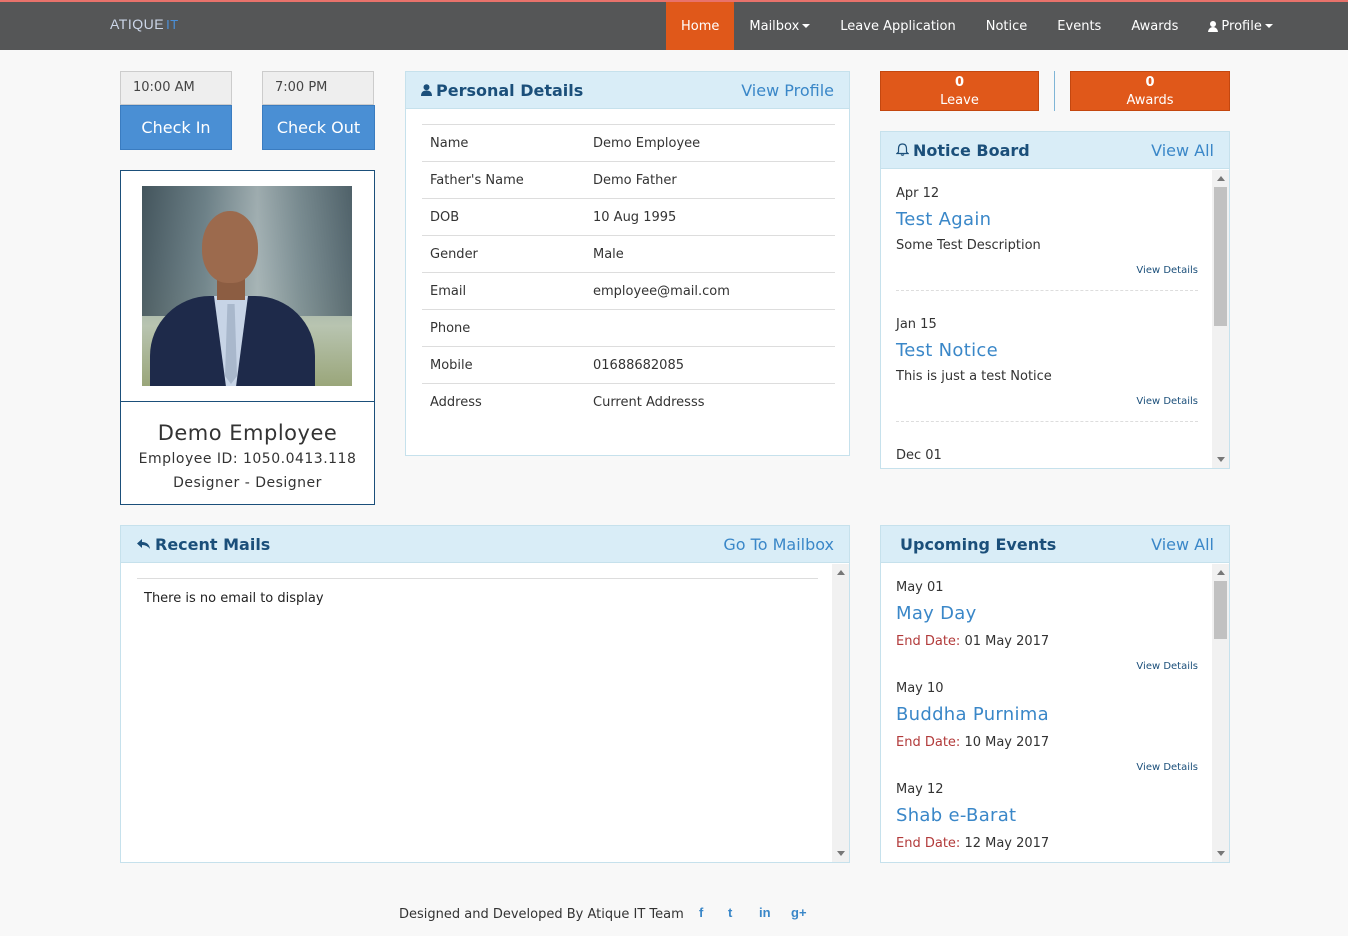 The image size is (1348, 936). Describe the element at coordinates (700, 26) in the screenshot. I see `nav-home: Home` at that location.